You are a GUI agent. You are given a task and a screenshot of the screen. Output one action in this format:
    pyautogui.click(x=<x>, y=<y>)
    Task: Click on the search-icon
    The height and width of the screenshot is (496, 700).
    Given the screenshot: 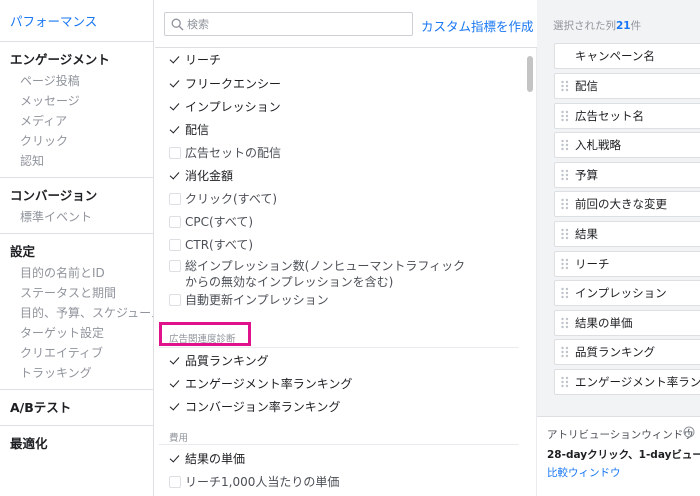 What is the action you would take?
    pyautogui.click(x=177, y=24)
    